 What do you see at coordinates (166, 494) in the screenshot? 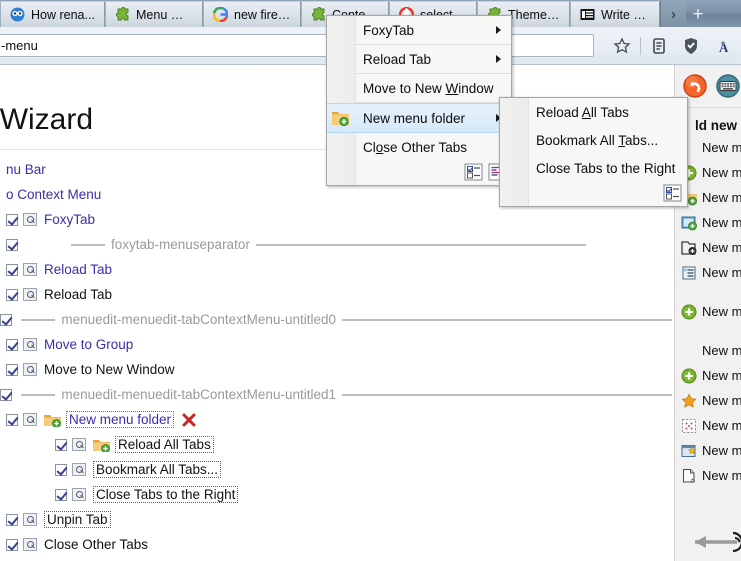
I see `tree-row-label: Close Tabs to the Right` at bounding box center [166, 494].